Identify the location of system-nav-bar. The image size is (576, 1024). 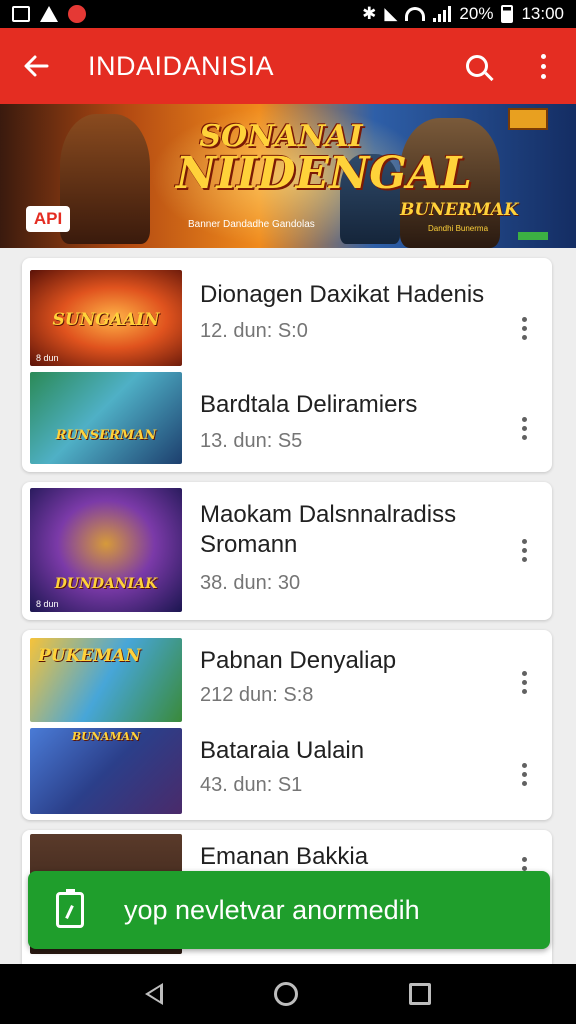
(288, 994).